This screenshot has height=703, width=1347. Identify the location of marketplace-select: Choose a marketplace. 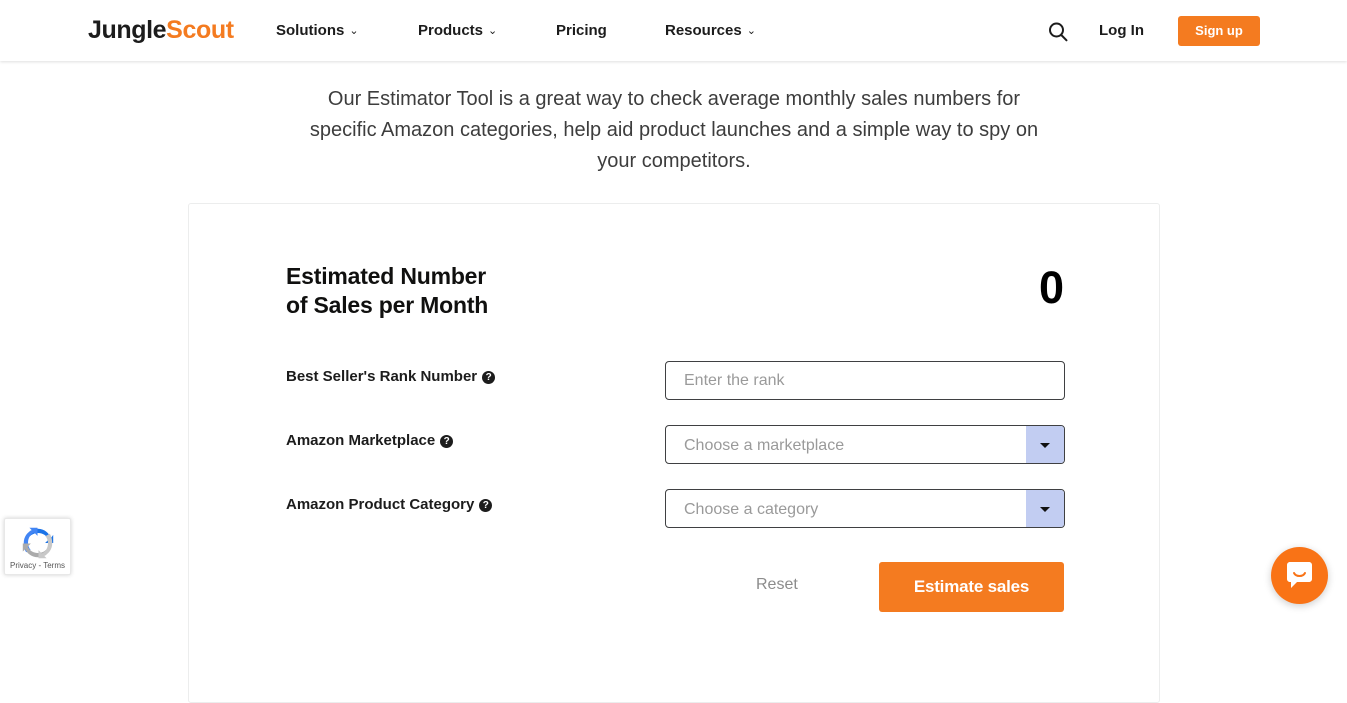
(865, 444).